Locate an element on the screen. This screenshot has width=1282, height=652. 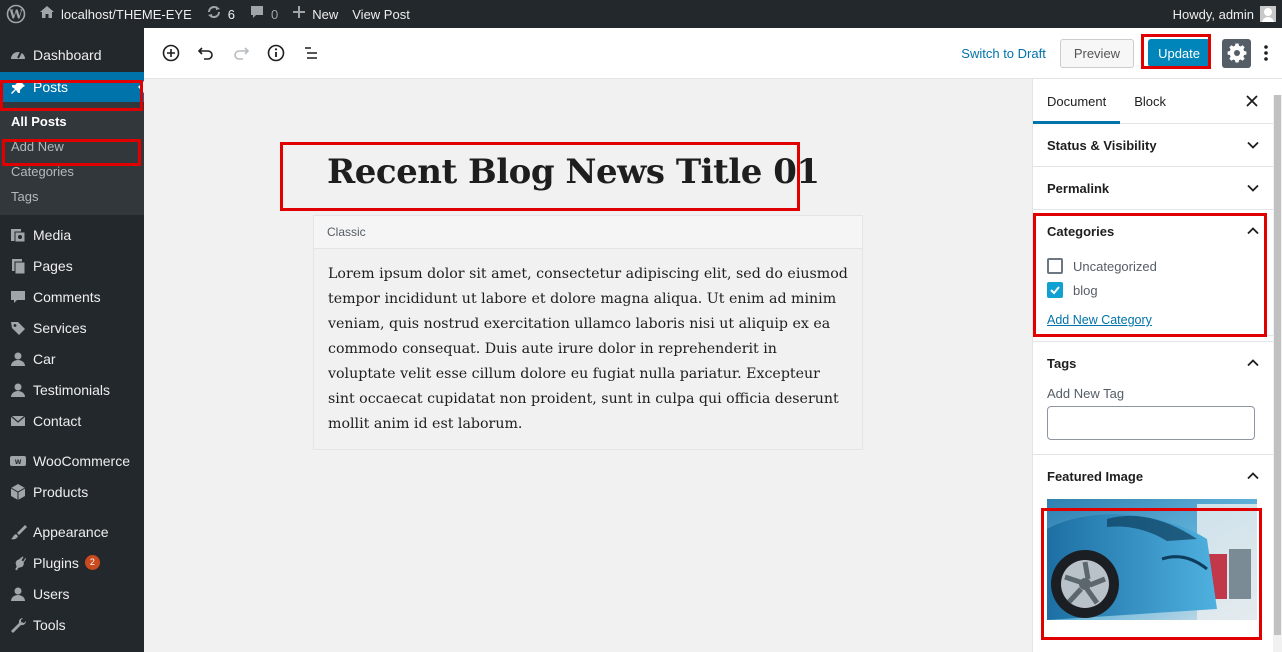
featured-image-thumbnail is located at coordinates (1152, 559).